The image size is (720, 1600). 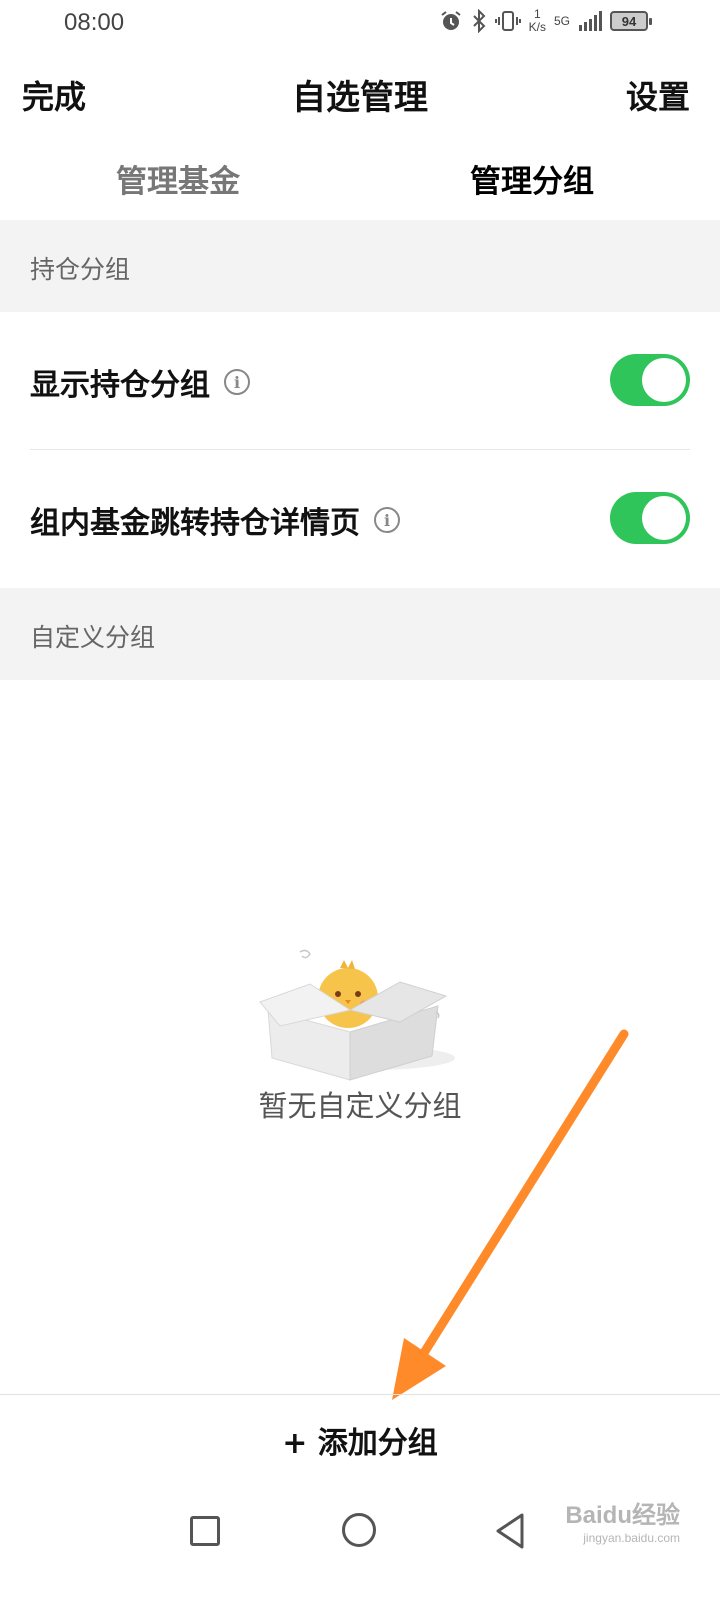 What do you see at coordinates (94, 22) in the screenshot?
I see `status-time: 08:00` at bounding box center [94, 22].